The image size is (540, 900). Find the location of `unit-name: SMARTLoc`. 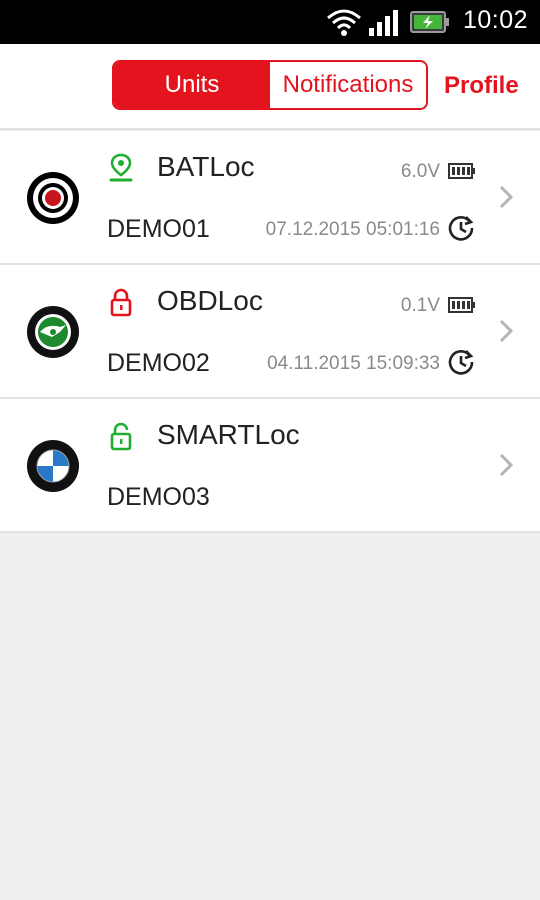

unit-name: SMARTLoc is located at coordinates (228, 434).